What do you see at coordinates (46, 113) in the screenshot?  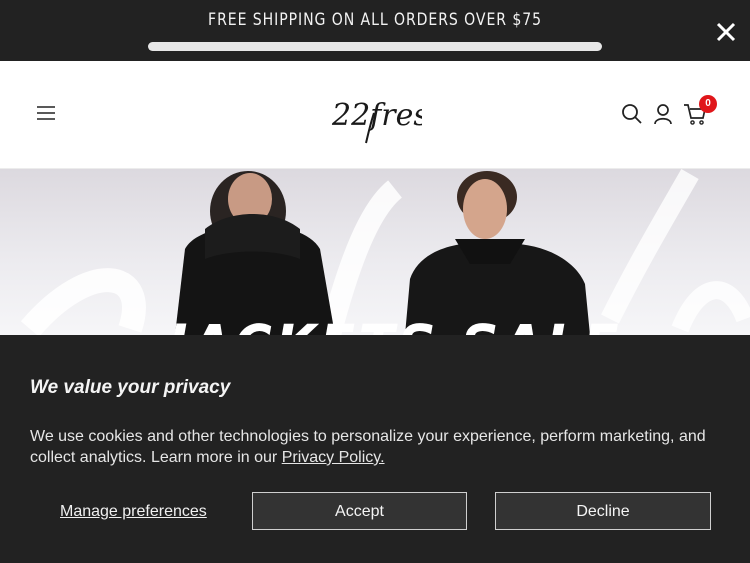 I see `menu-icon` at bounding box center [46, 113].